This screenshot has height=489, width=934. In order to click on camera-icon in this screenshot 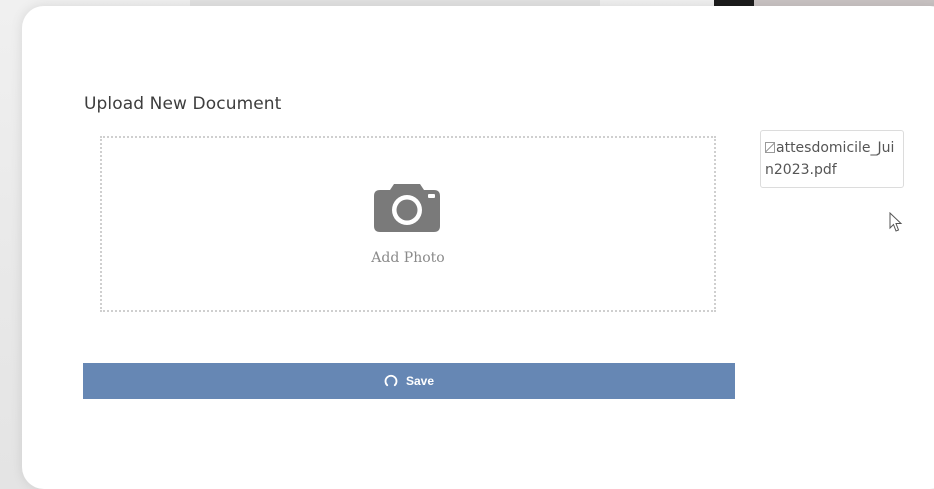, I will do `click(407, 208)`.